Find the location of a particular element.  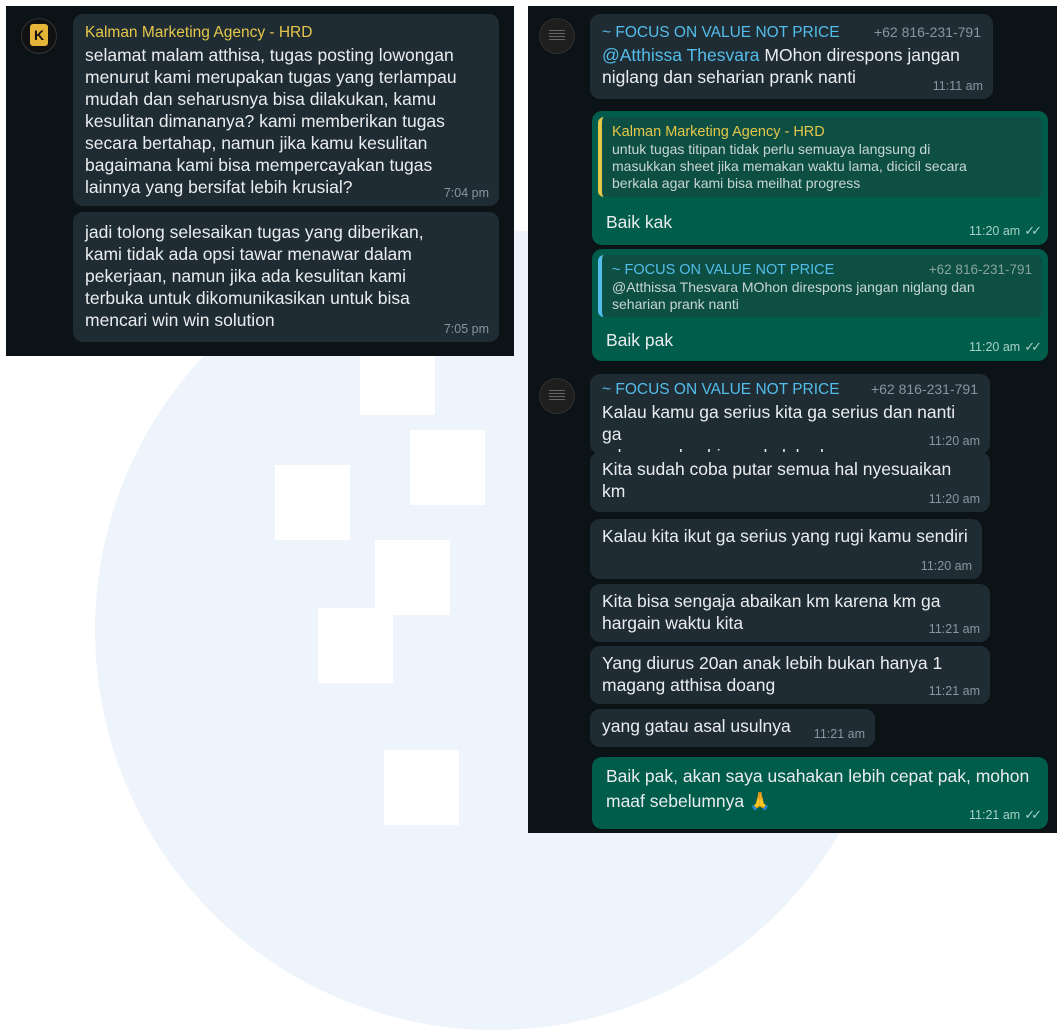

message-bubble: yang gatau asal usulnya 11:21 am is located at coordinates (732, 728).